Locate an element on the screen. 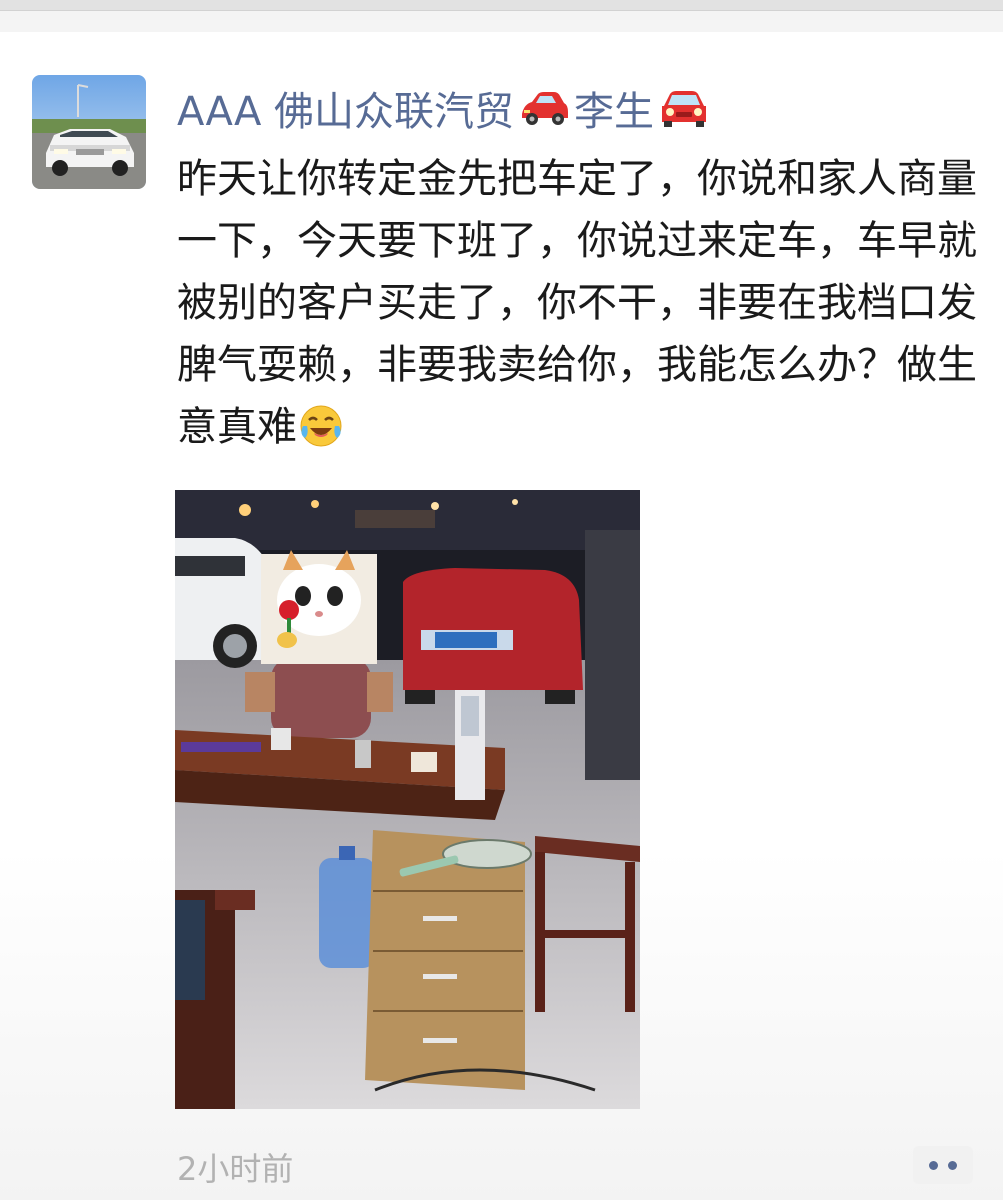  car-front-emoji is located at coordinates (684, 108).